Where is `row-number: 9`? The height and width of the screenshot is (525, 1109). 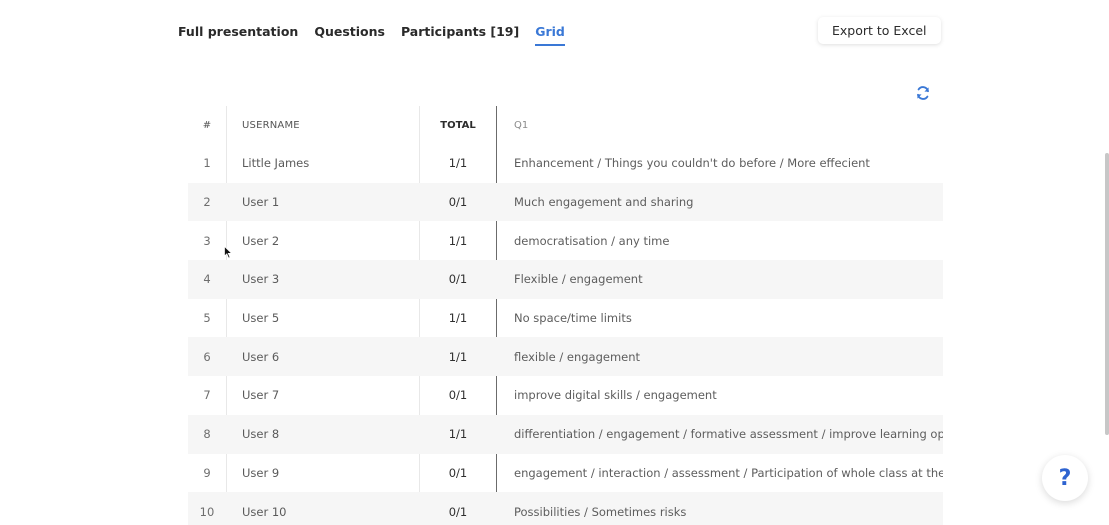 row-number: 9 is located at coordinates (207, 472).